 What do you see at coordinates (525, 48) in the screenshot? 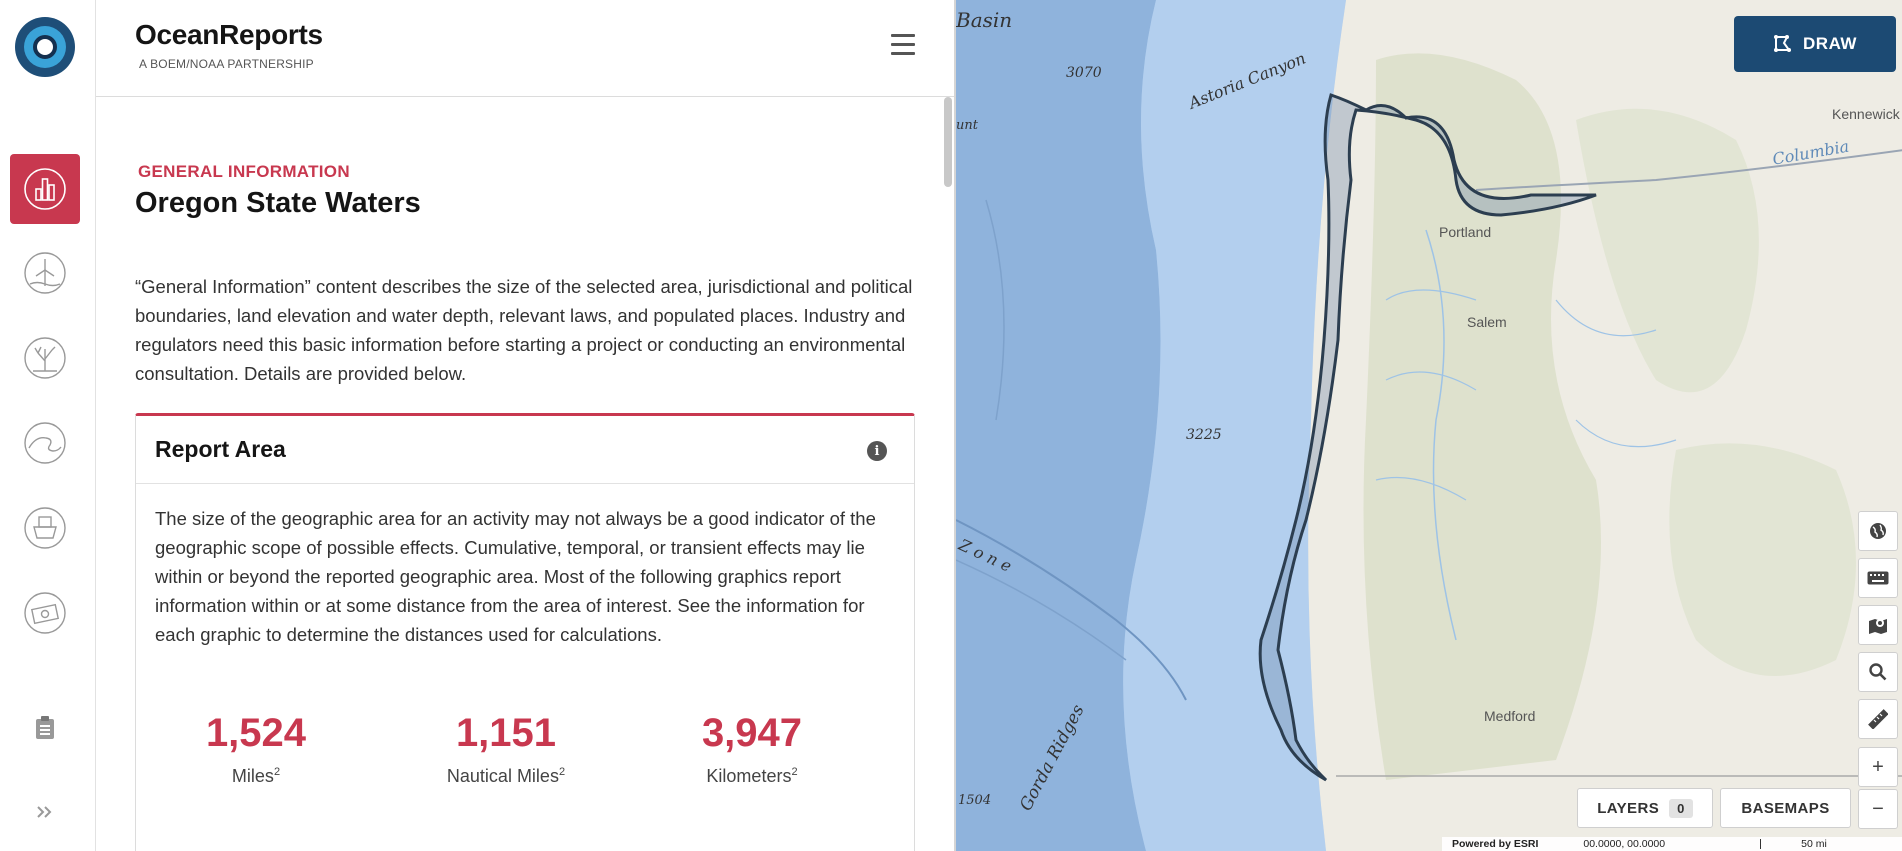
I see `app-header: OceanReports A BOEM/NOAA PARTNERSHIP` at bounding box center [525, 48].